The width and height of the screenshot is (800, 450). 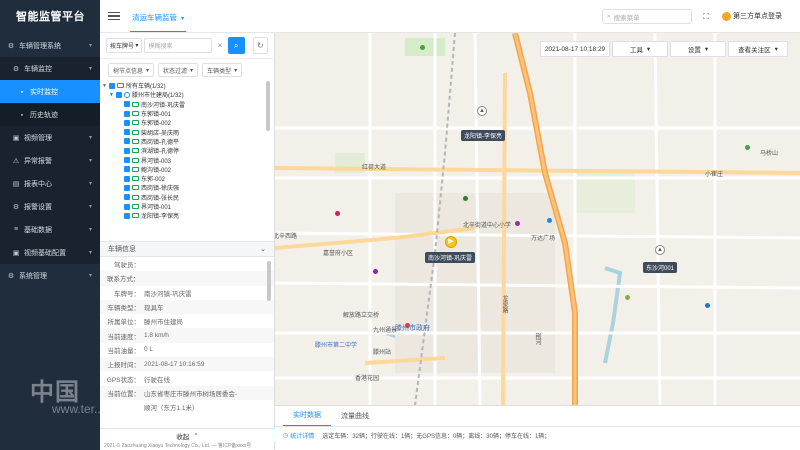 What do you see at coordinates (537, 416) in the screenshot?
I see `bottom-tabs: 实时数据 流量曲线` at bounding box center [537, 416].